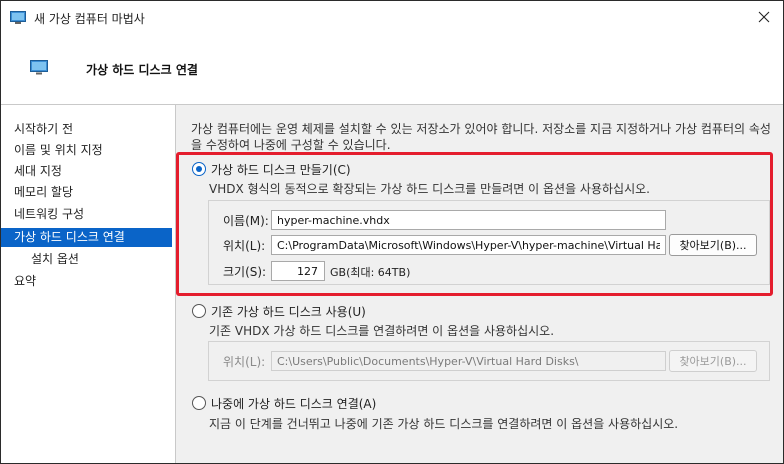 This screenshot has height=464, width=784. I want to click on sidebar-item-generation: 세대 지정, so click(86, 171).